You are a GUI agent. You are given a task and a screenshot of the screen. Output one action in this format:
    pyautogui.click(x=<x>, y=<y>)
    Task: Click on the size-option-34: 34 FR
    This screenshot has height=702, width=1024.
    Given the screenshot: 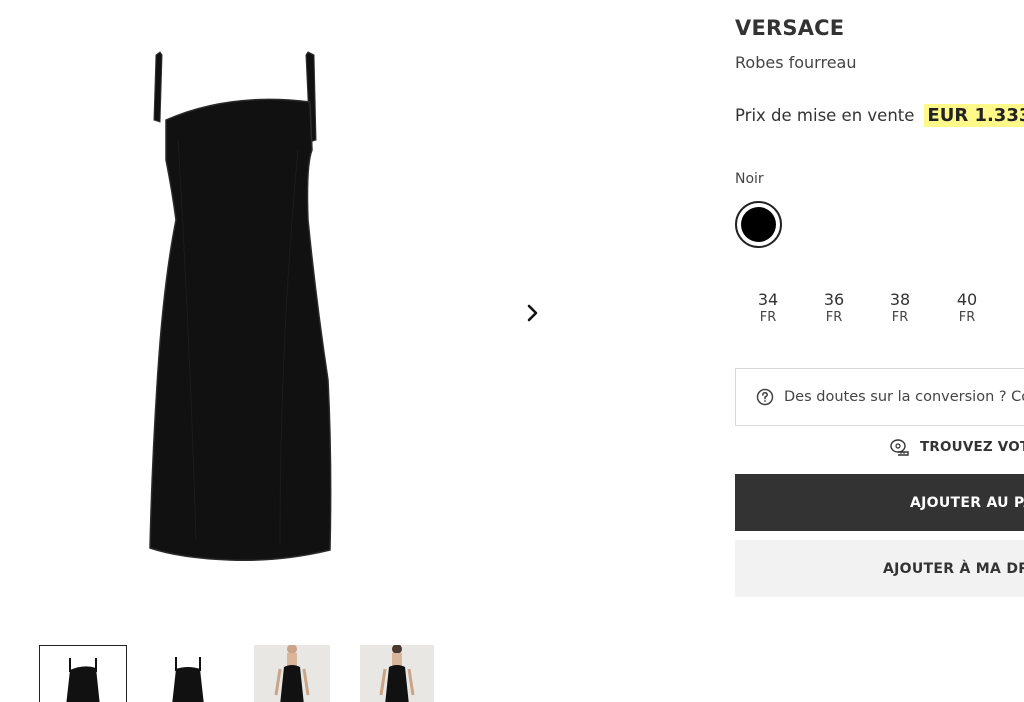 What is the action you would take?
    pyautogui.click(x=768, y=308)
    